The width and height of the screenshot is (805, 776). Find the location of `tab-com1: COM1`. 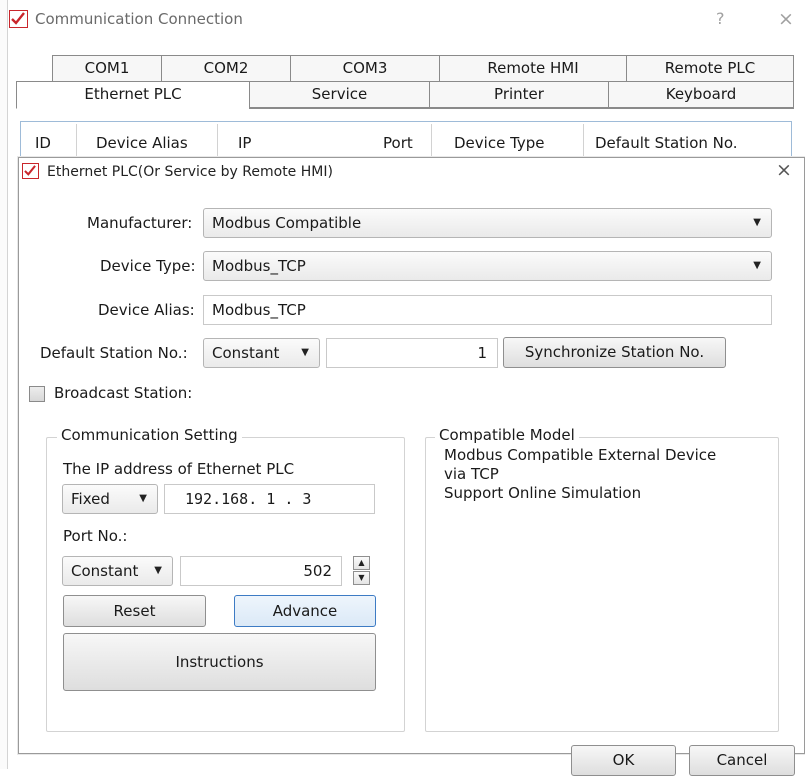

tab-com1: COM1 is located at coordinates (107, 68).